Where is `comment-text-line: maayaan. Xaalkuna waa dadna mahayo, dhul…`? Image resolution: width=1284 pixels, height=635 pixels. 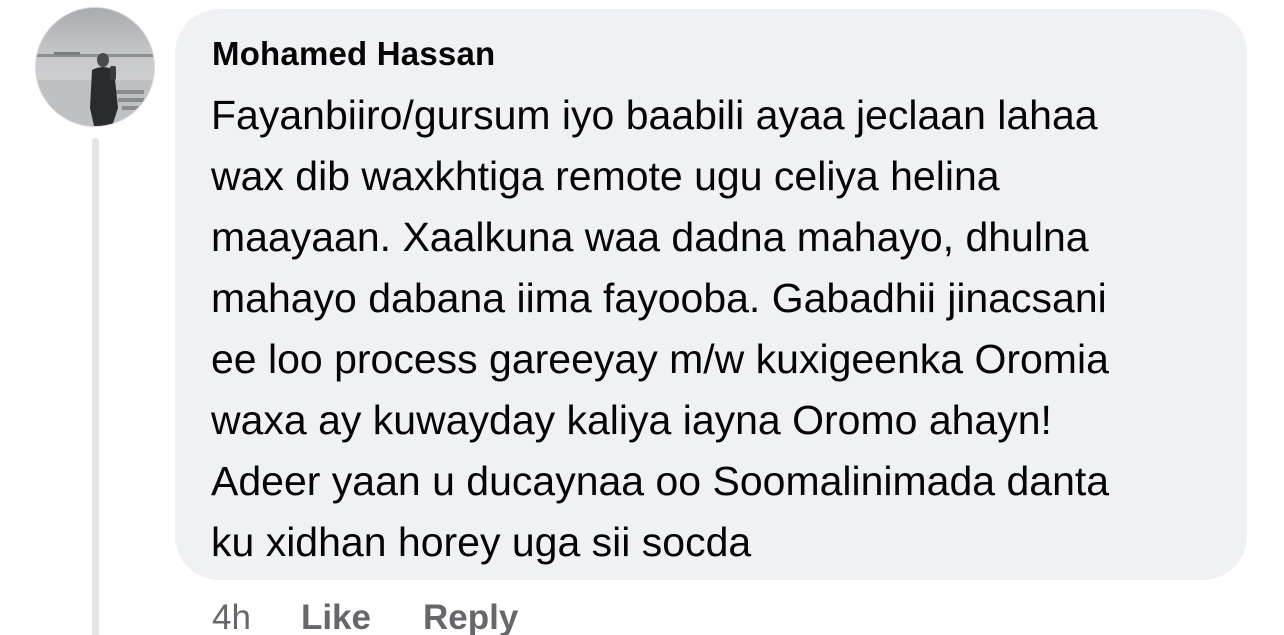
comment-text-line: maayaan. Xaalkuna waa dadna mahayo, dhul… is located at coordinates (650, 237).